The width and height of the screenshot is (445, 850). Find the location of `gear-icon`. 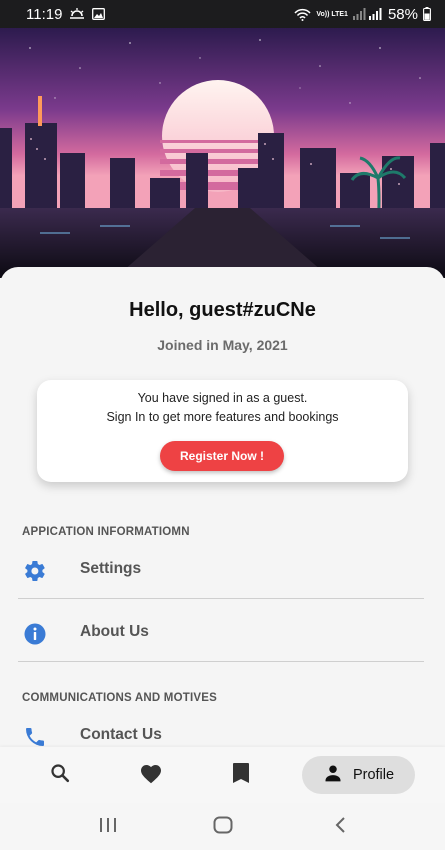

gear-icon is located at coordinates (35, 571).